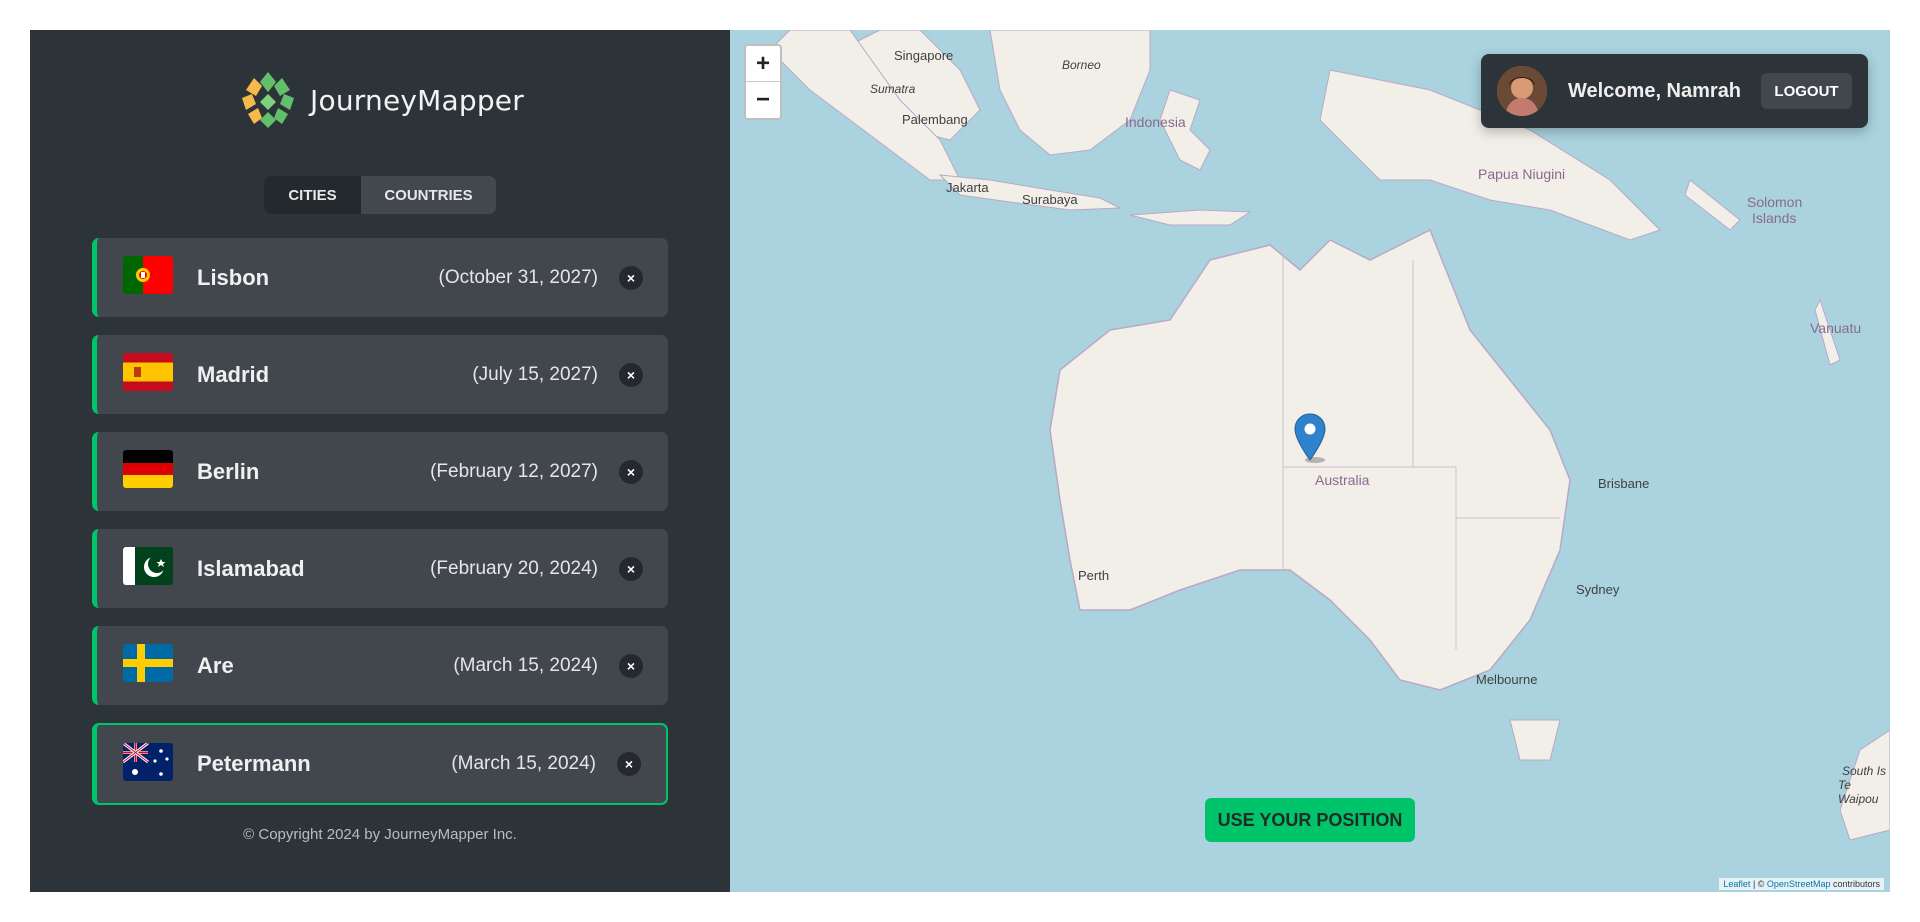 The width and height of the screenshot is (1920, 922). I want to click on zoom-control: + −, so click(763, 82).